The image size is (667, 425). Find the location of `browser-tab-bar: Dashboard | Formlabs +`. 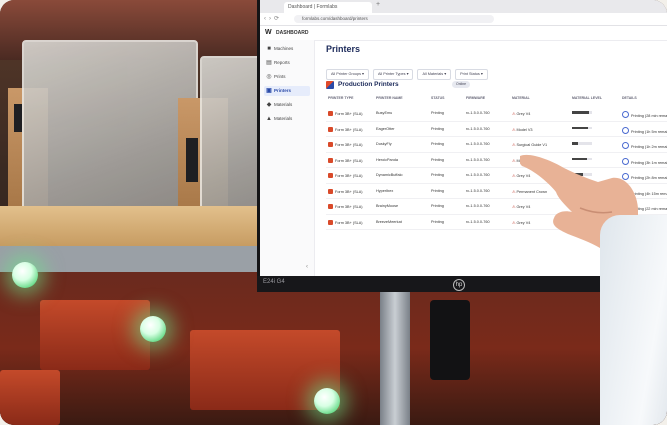

browser-tab-bar: Dashboard | Formlabs + is located at coordinates (463, 8).